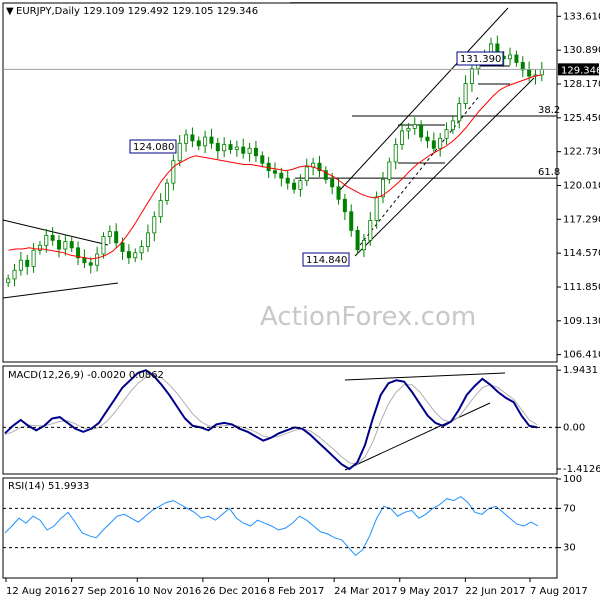 This screenshot has height=600, width=600. What do you see at coordinates (429, 591) in the screenshot?
I see `x-tick-label: 9 May 2017` at bounding box center [429, 591].